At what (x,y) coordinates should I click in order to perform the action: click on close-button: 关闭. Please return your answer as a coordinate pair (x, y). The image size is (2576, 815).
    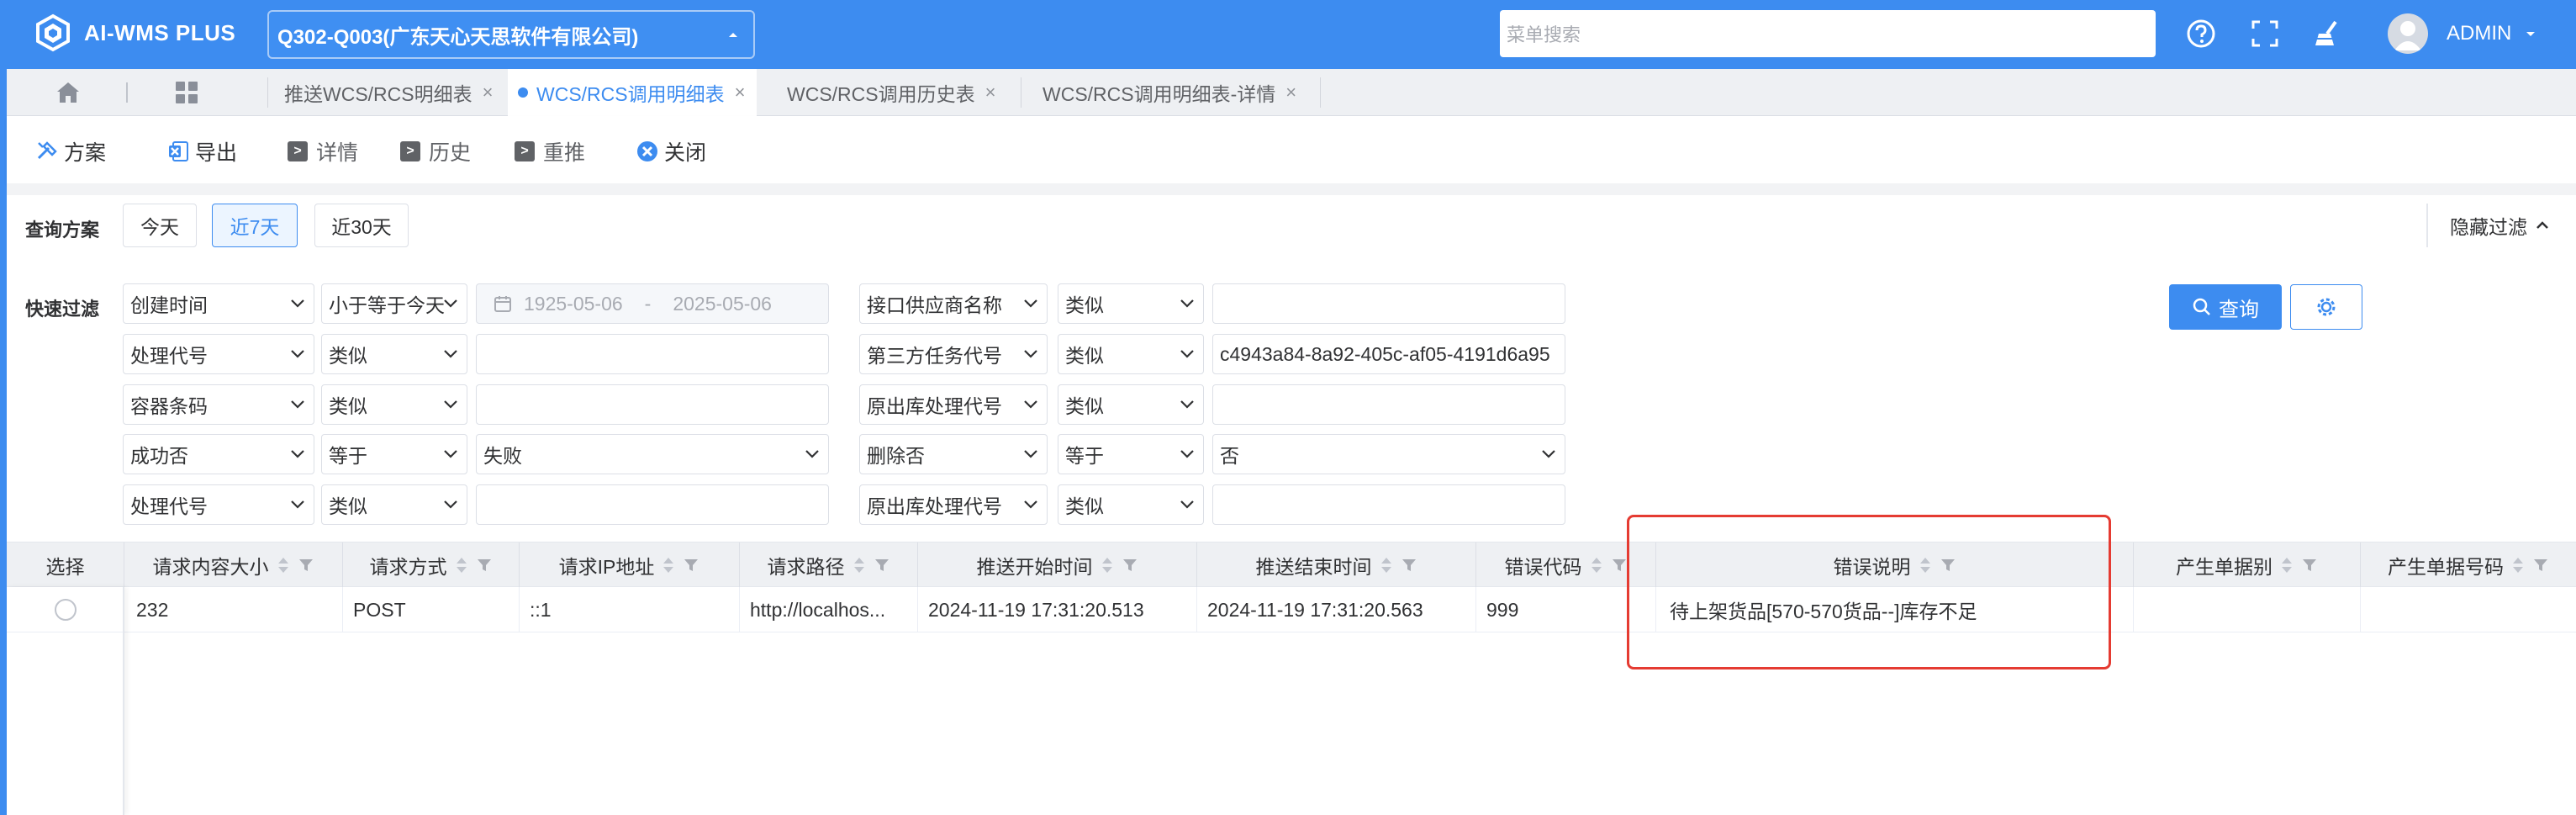
    Looking at the image, I should click on (671, 151).